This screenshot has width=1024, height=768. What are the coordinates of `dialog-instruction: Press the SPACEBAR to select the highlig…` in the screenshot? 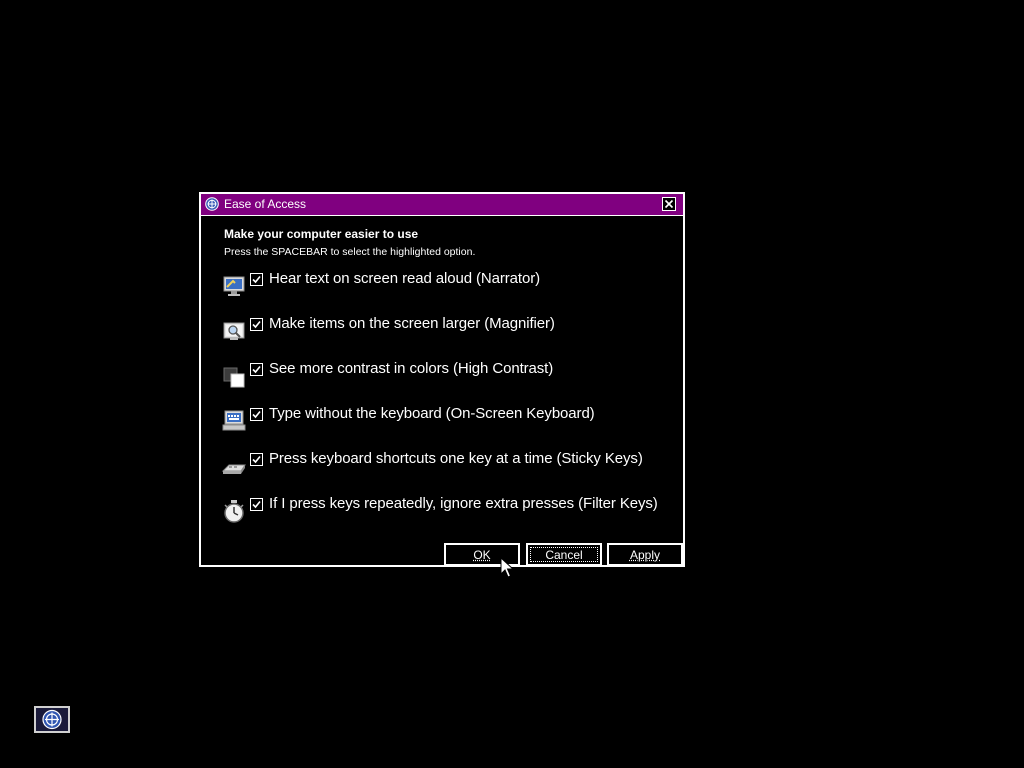 It's located at (350, 252).